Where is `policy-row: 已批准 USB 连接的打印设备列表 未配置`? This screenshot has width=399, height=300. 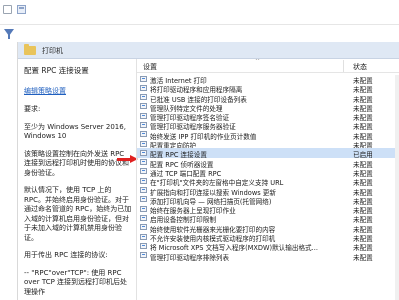 policy-row: 已批准 USB 连接的打印设备列表 未配置 is located at coordinates (268, 98).